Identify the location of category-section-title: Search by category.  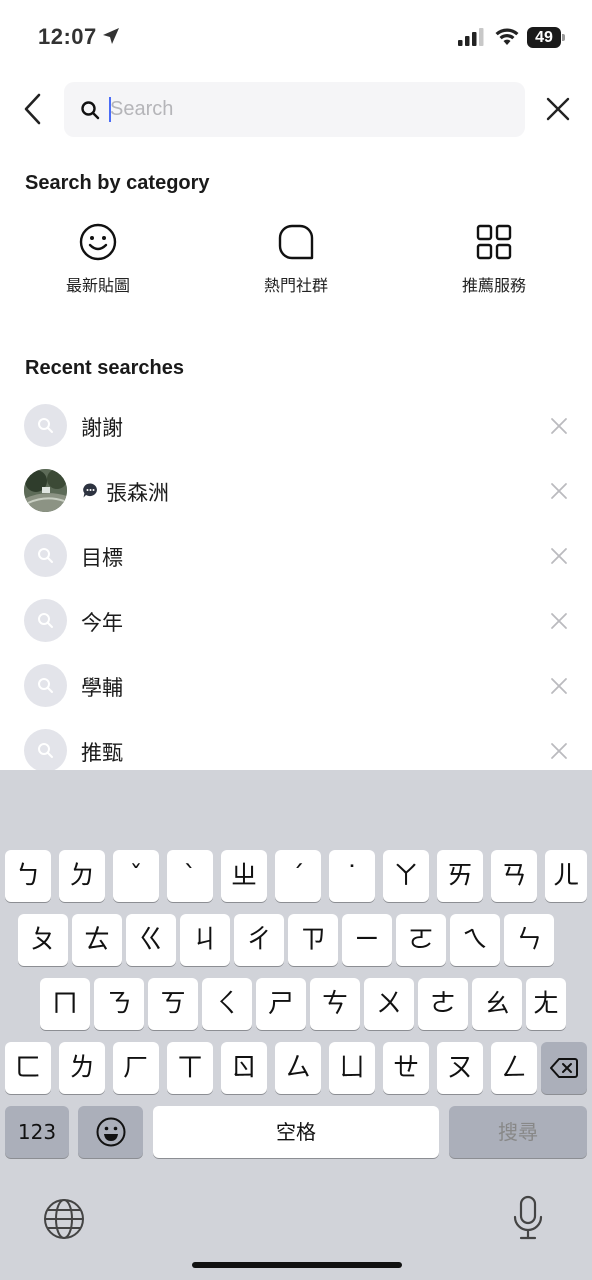
(117, 183).